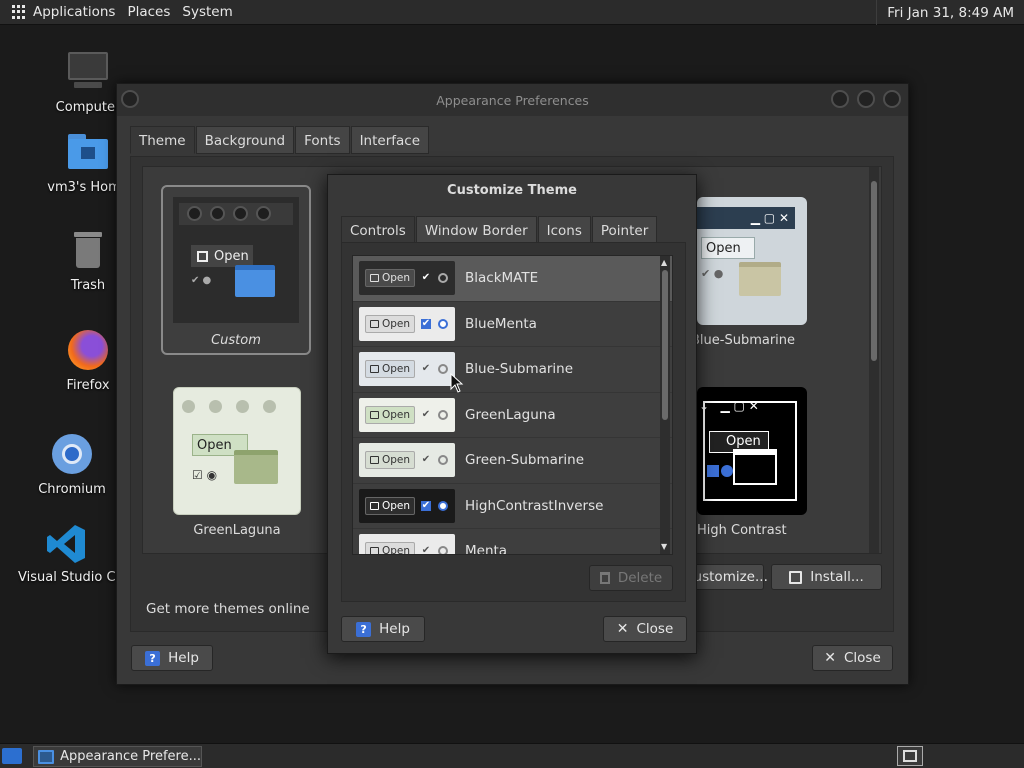 The width and height of the screenshot is (1024, 768). I want to click on desktop-icon-vscode: Visual Studio Code, so click(67, 553).